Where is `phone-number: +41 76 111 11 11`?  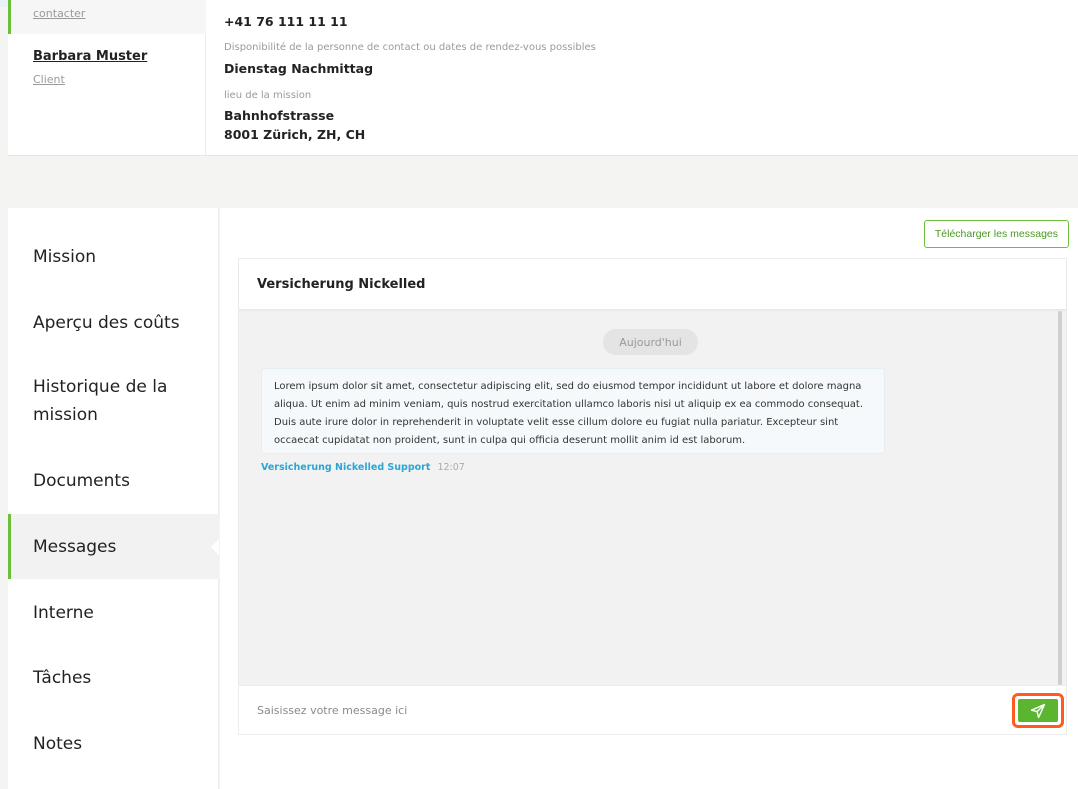 phone-number: +41 76 111 11 11 is located at coordinates (286, 21).